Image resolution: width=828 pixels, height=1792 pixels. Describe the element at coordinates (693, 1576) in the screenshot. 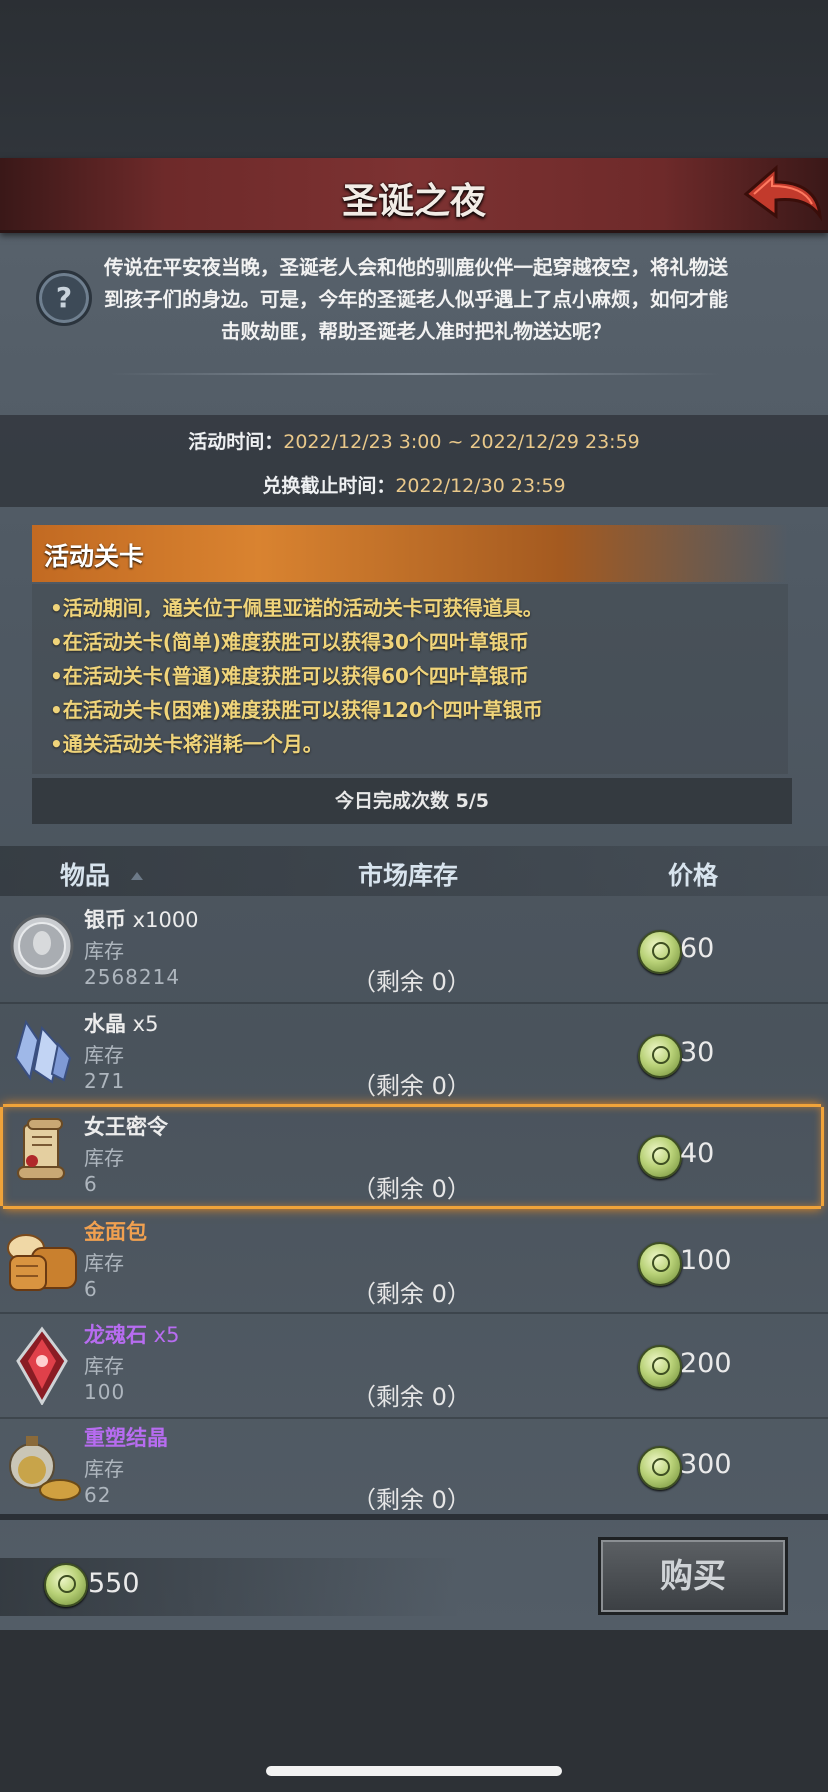

I see `buy-button: 购买` at that location.